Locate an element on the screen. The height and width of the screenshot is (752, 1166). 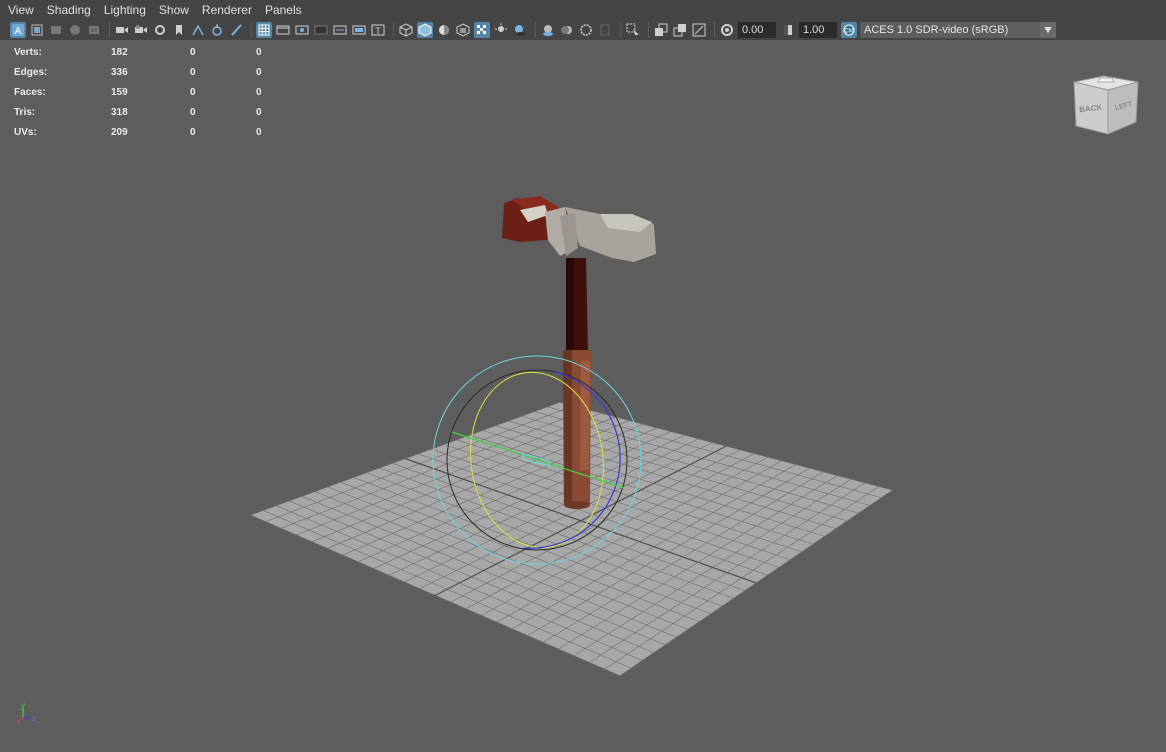
xray-components-icon is located at coordinates (680, 30).